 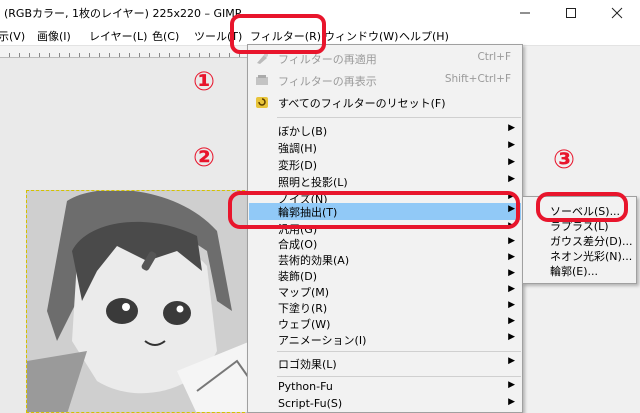 I want to click on menu-item-blur: ぼかし(B) ▶, so click(x=385, y=130).